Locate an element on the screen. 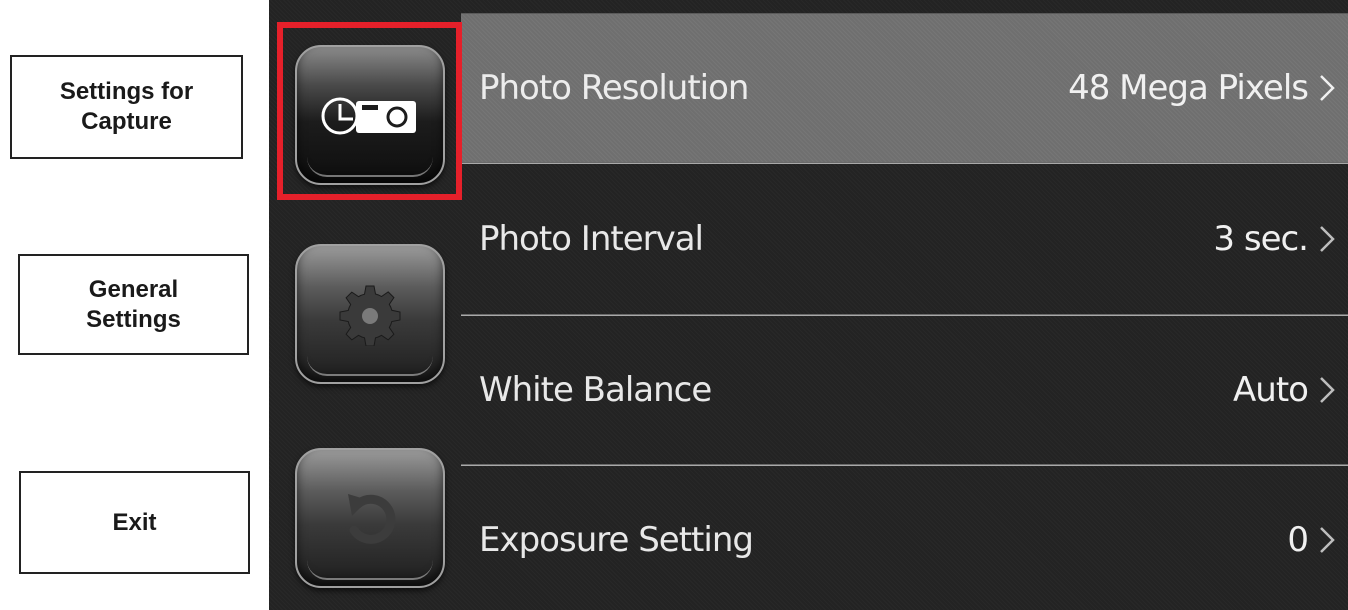 The height and width of the screenshot is (610, 1348). setting-value-group: 3 sec. is located at coordinates (1274, 239).